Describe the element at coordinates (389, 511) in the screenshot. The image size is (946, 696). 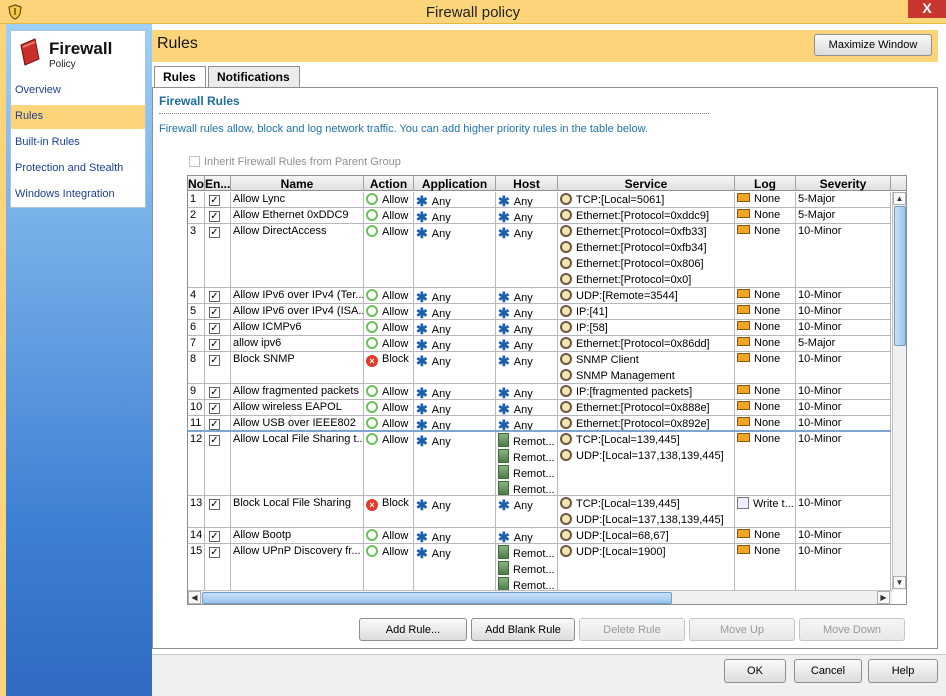
I see `cell-action: × Block` at that location.